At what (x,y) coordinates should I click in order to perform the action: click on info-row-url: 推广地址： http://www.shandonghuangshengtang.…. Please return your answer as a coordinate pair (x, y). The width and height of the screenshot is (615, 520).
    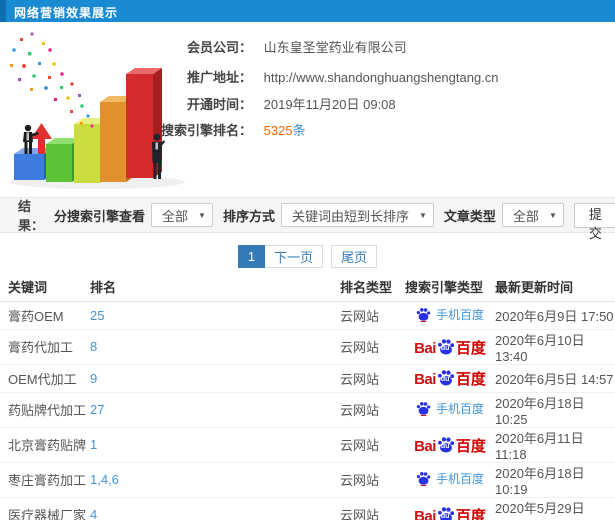
    Looking at the image, I should click on (395, 76).